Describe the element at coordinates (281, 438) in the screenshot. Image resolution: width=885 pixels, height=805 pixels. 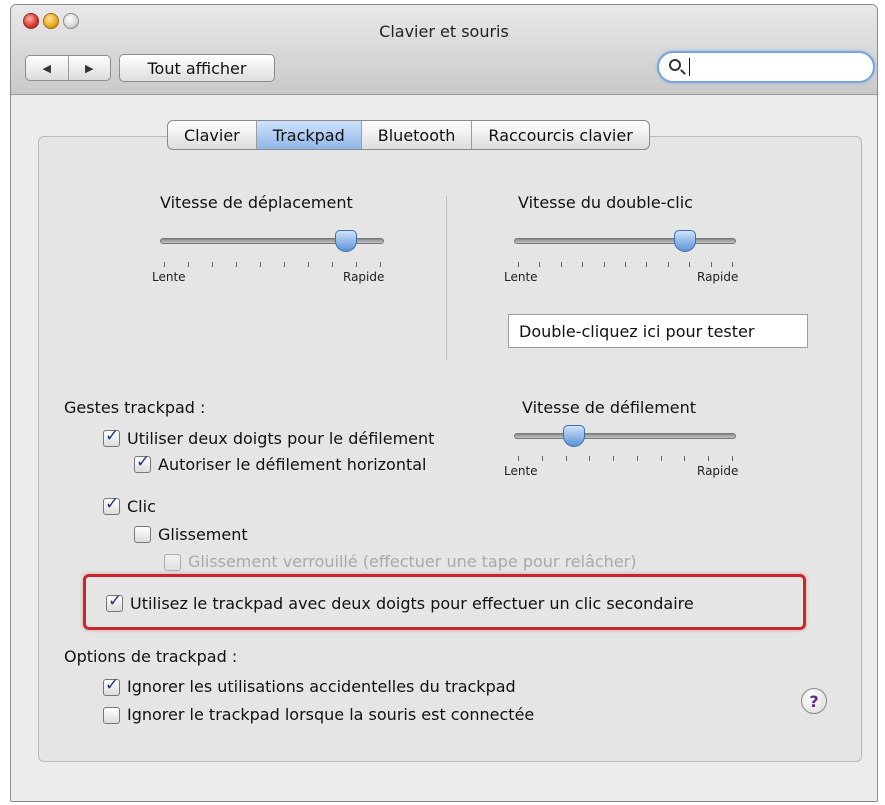
I see `two-finger-scroll-label: Utiliser deux doigts pour le défilement` at that location.